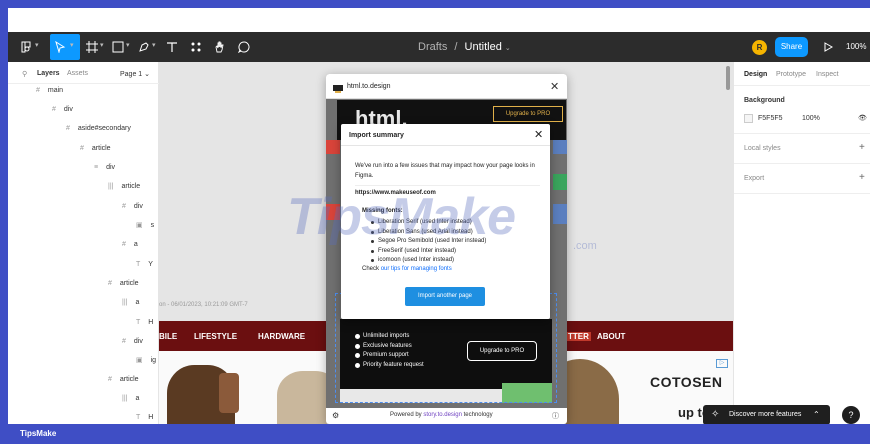 This screenshot has width=870, height=444. What do you see at coordinates (686, 382) in the screenshot?
I see `ad-brand: COTOSEN` at bounding box center [686, 382].